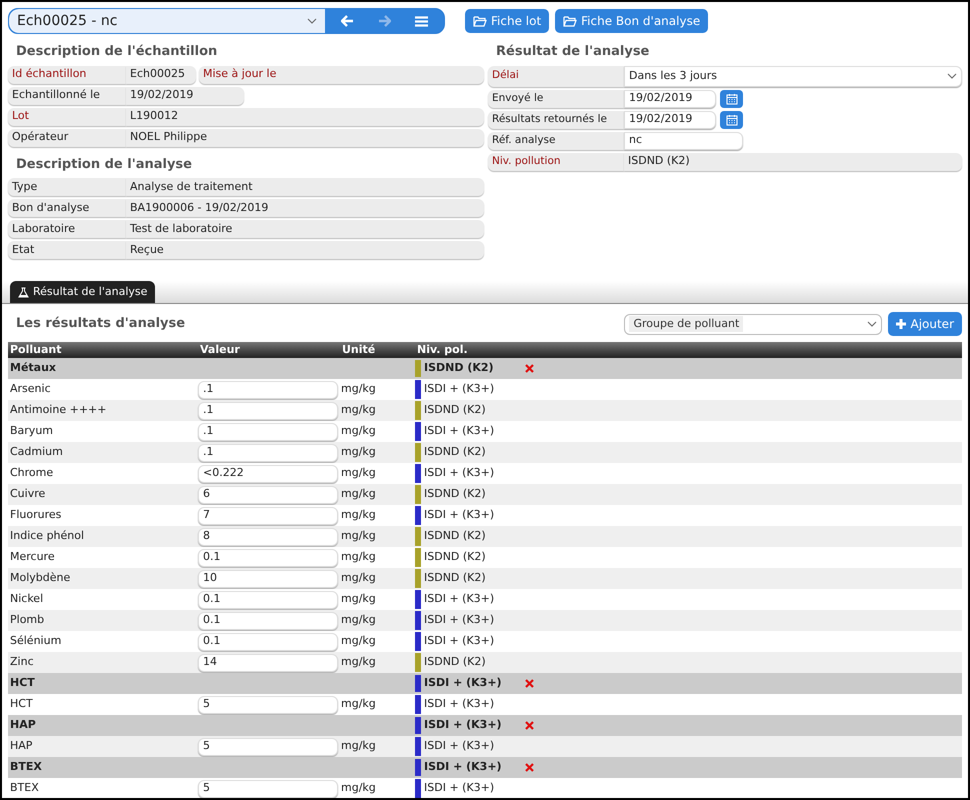 The width and height of the screenshot is (970, 800). Describe the element at coordinates (683, 141) in the screenshot. I see `text-field: nc` at that location.